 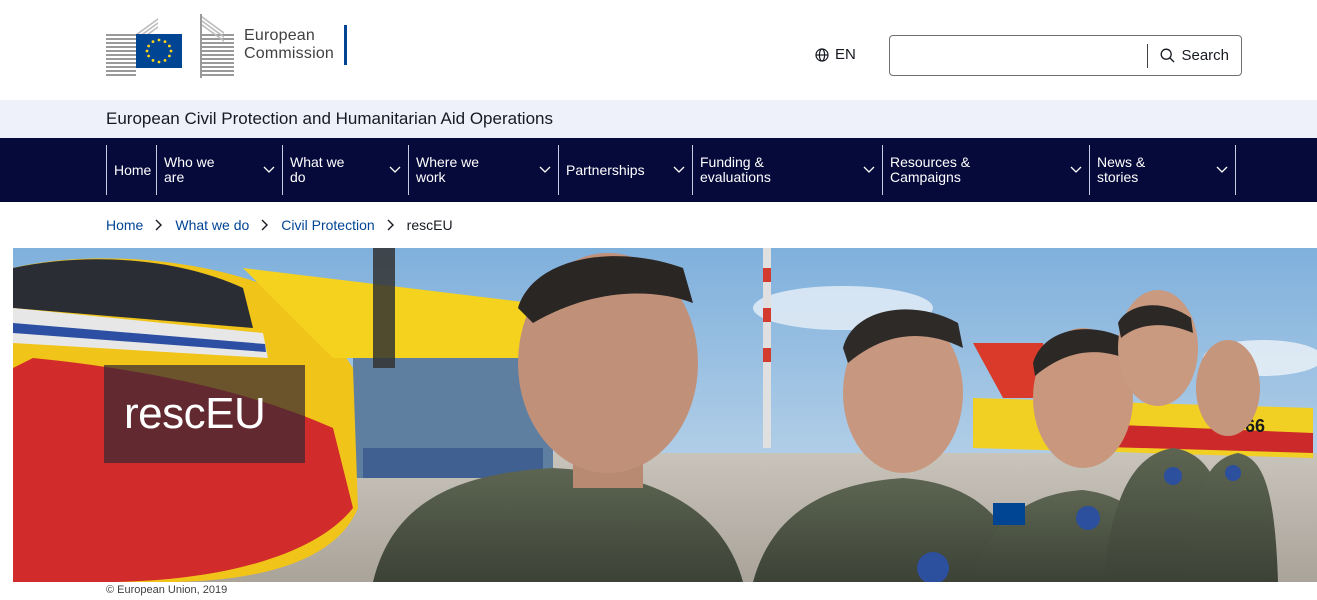 I want to click on menu-item-label: Funding & evaluations, so click(x=735, y=169).